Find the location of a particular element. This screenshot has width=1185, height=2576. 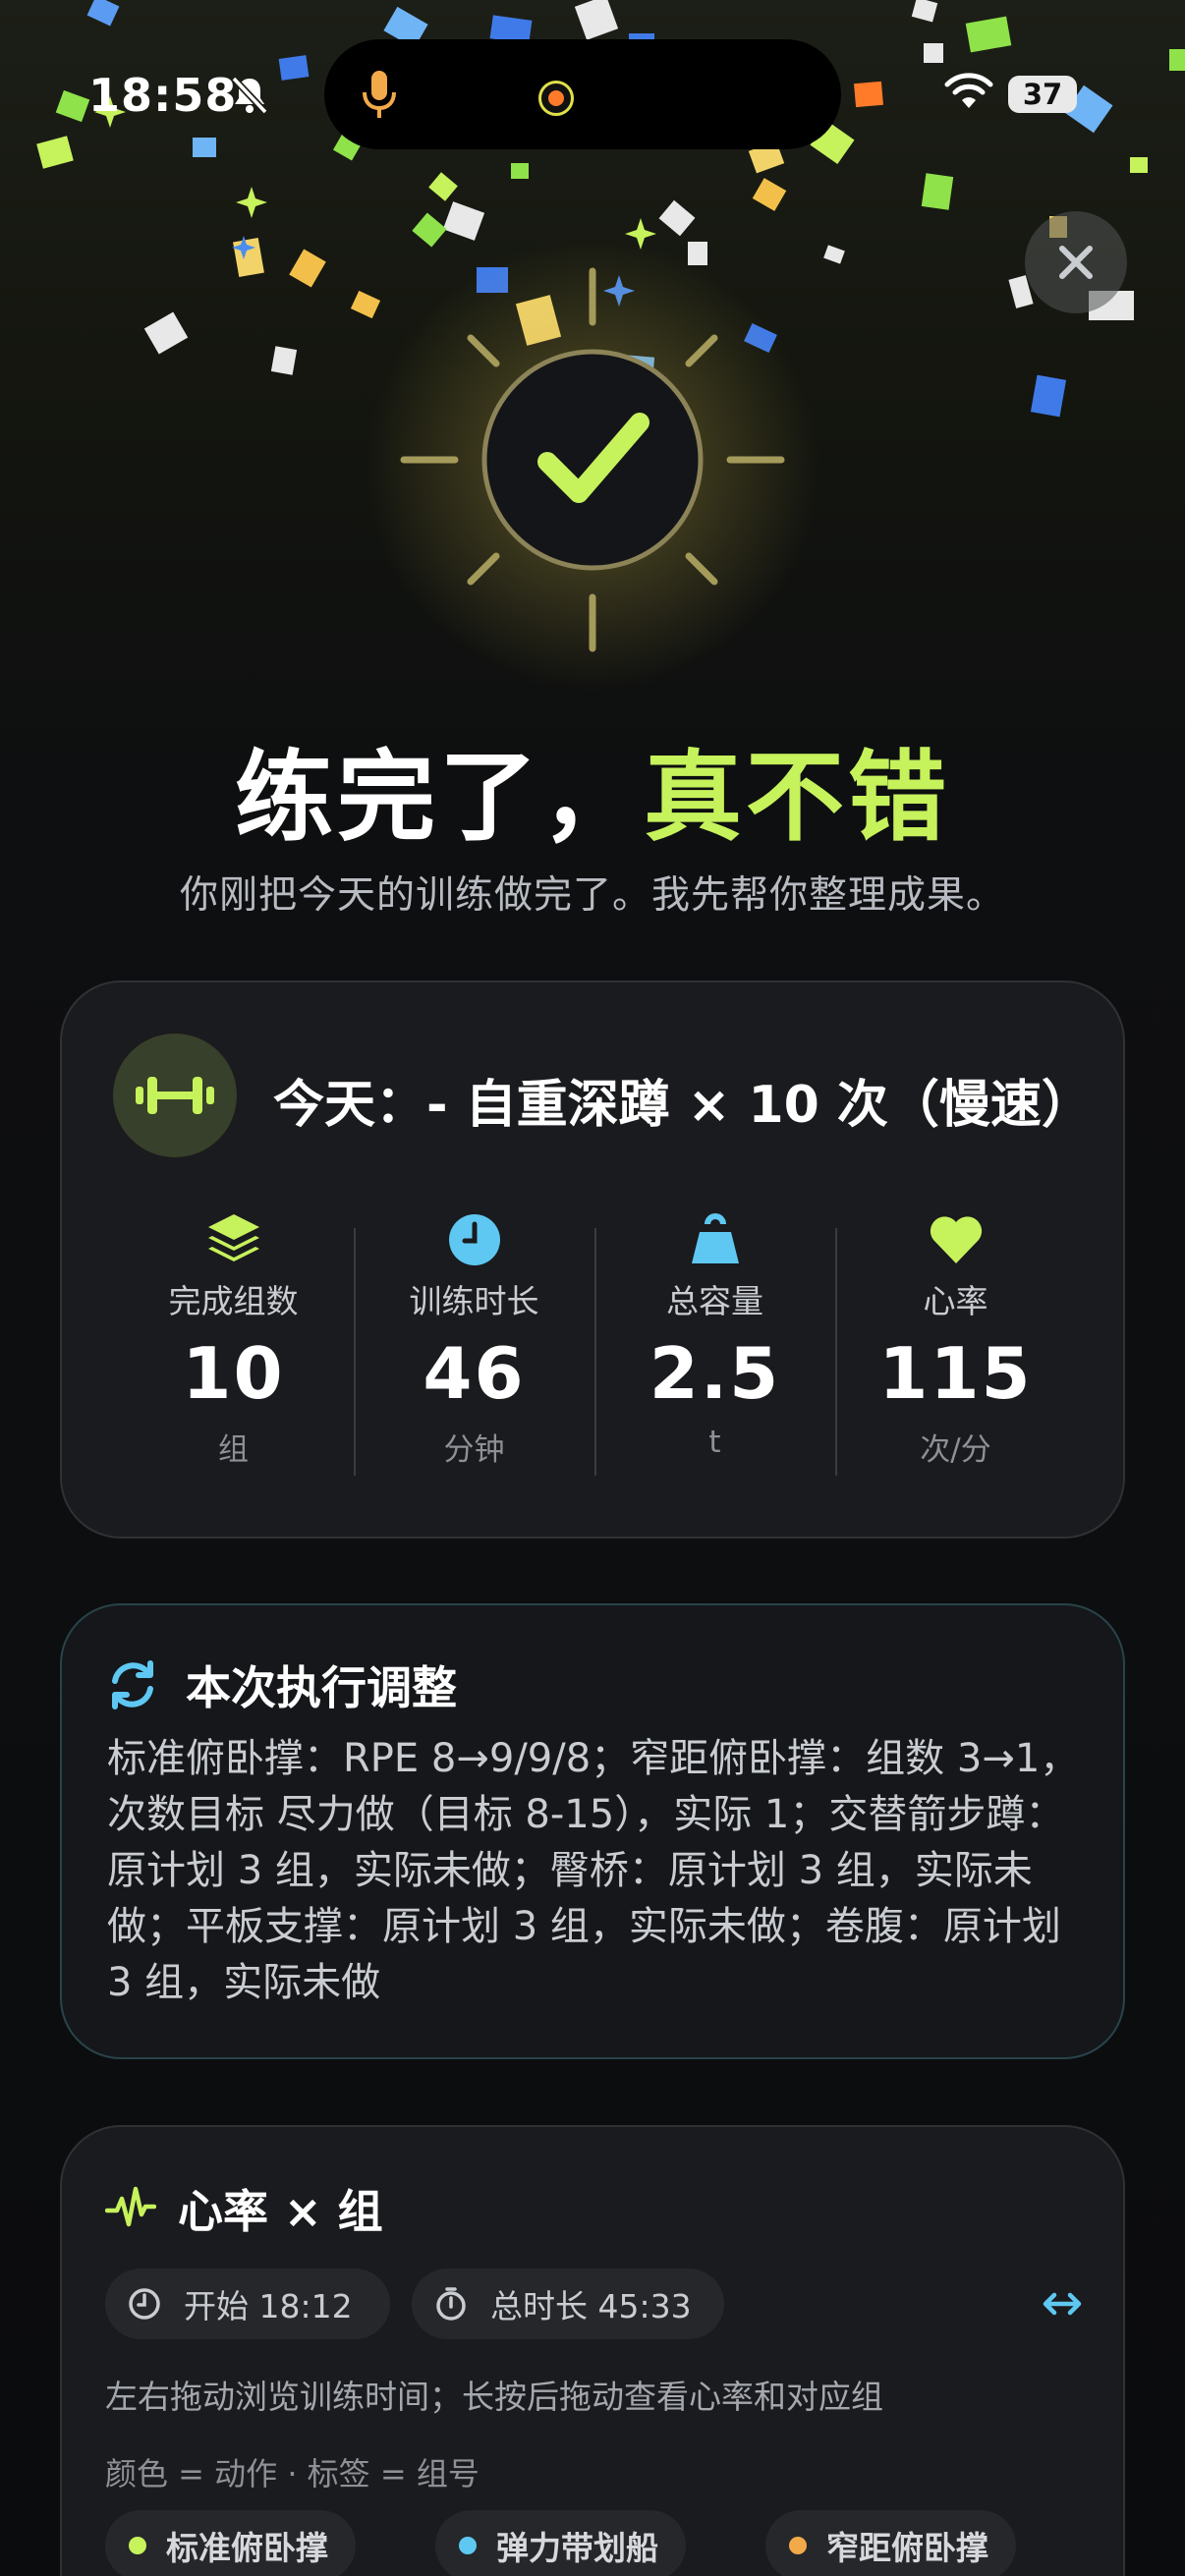

recording-indicator-icon is located at coordinates (556, 98).